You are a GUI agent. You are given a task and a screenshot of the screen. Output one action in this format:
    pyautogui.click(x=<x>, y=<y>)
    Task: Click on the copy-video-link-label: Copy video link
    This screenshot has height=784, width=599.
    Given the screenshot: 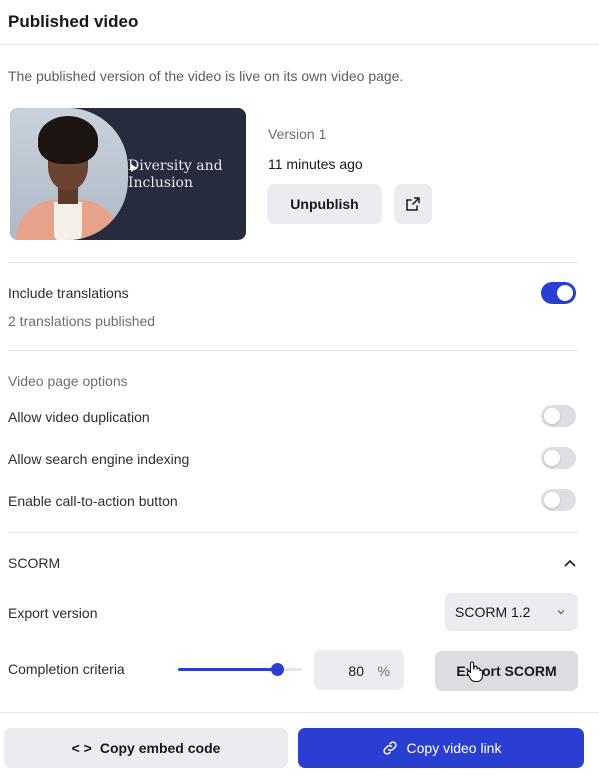 What is the action you would take?
    pyautogui.click(x=454, y=748)
    